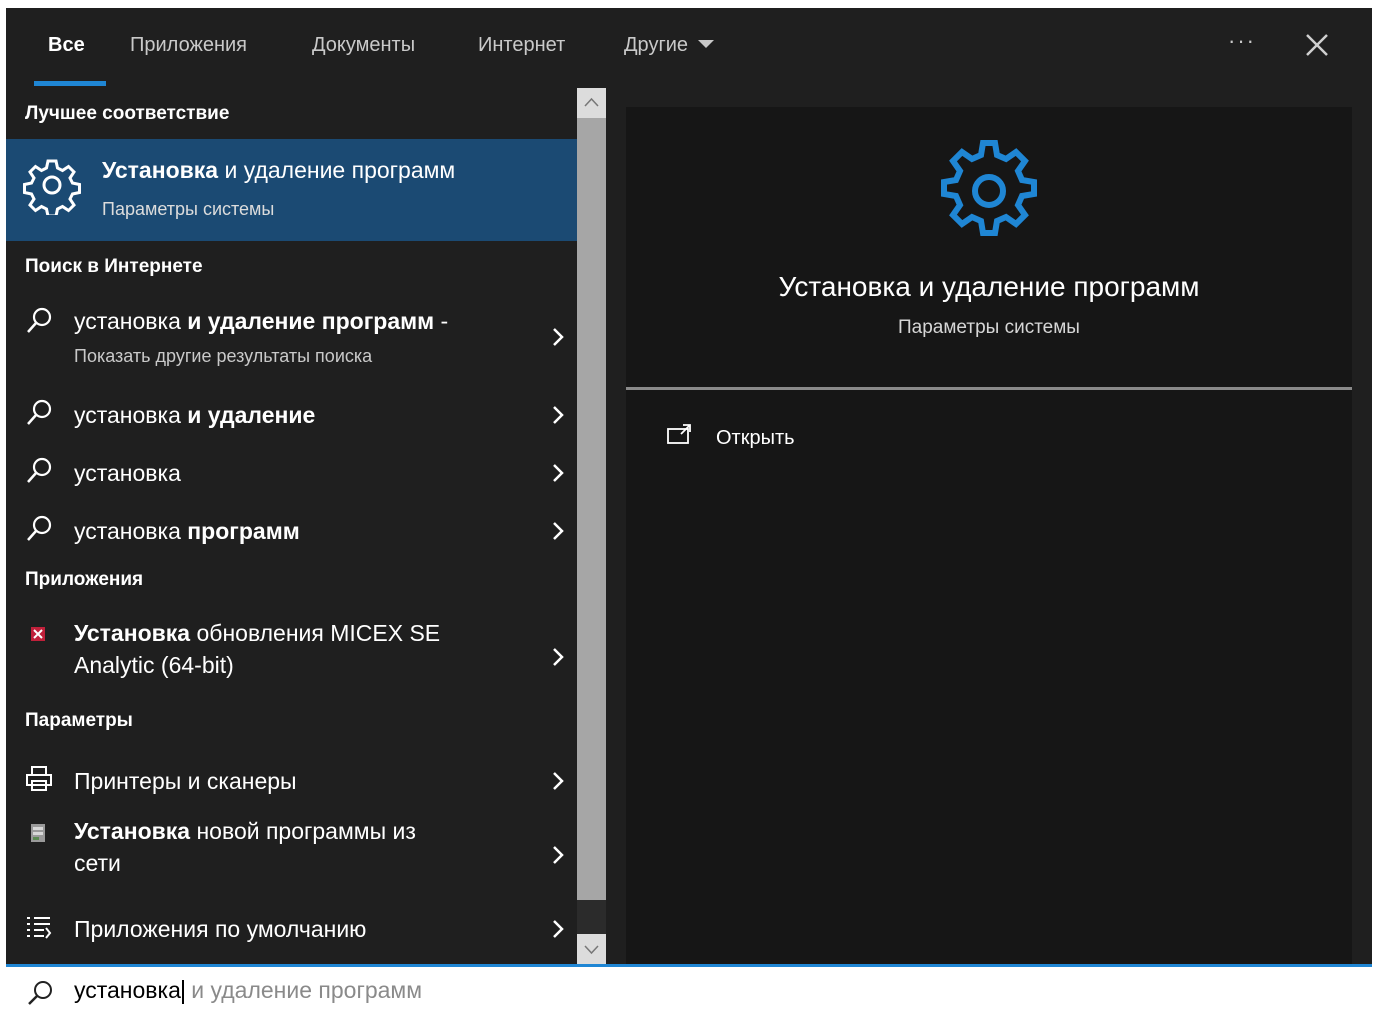 This screenshot has height=1011, width=1378. What do you see at coordinates (656, 45) in the screenshot?
I see `tab-other-label: Другие` at bounding box center [656, 45].